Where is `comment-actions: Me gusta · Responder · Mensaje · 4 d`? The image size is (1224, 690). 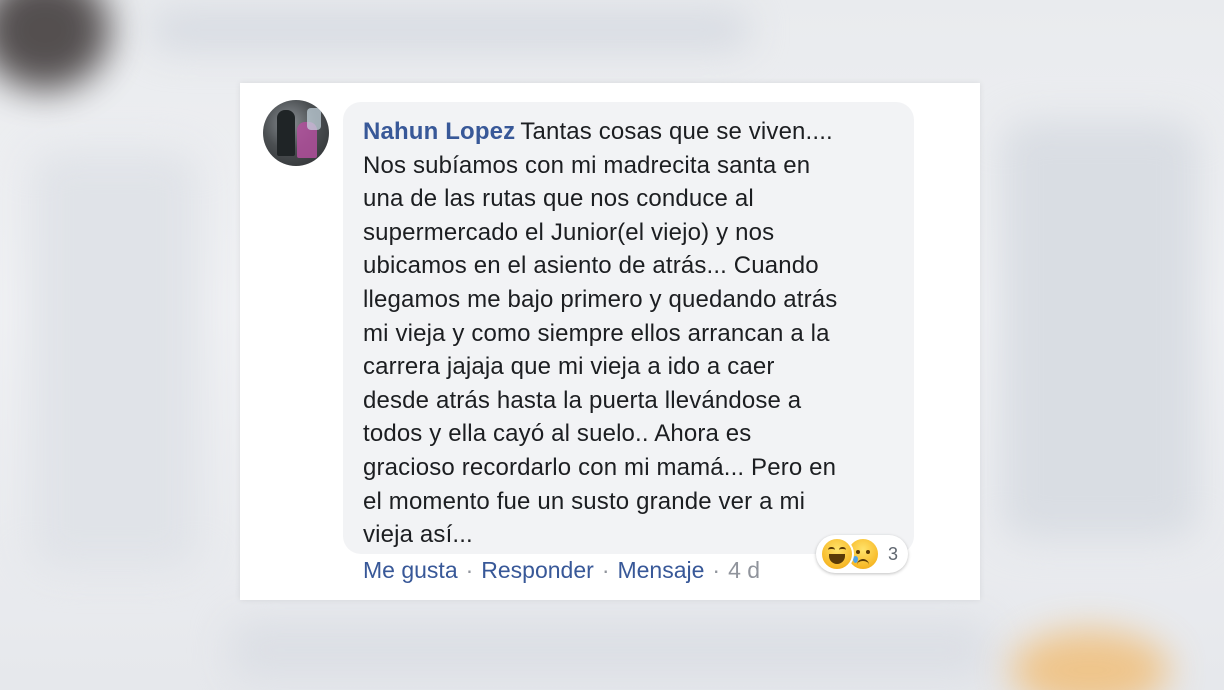 comment-actions: Me gusta · Responder · Mensaje · 4 d is located at coordinates (561, 570).